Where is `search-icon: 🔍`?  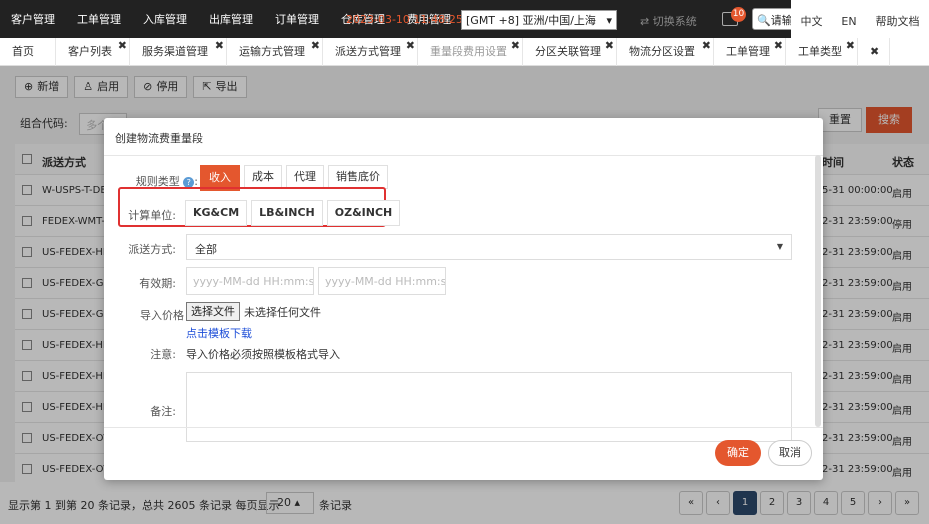
search-icon: 🔍 is located at coordinates (764, 20).